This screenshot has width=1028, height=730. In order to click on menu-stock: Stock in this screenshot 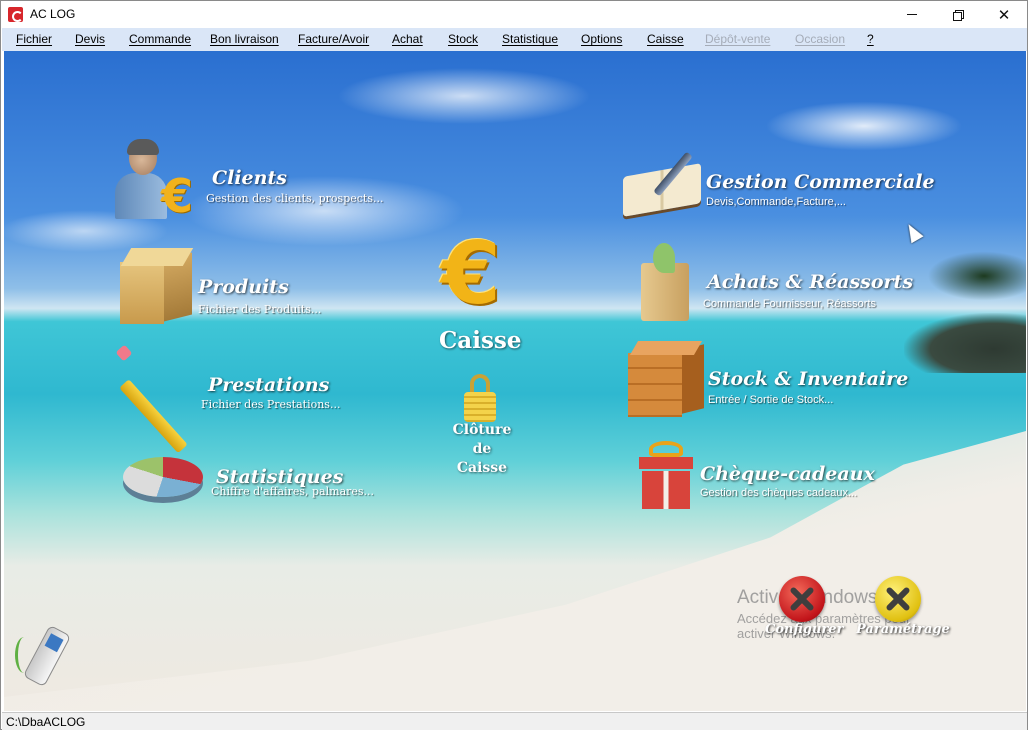, I will do `click(463, 39)`.